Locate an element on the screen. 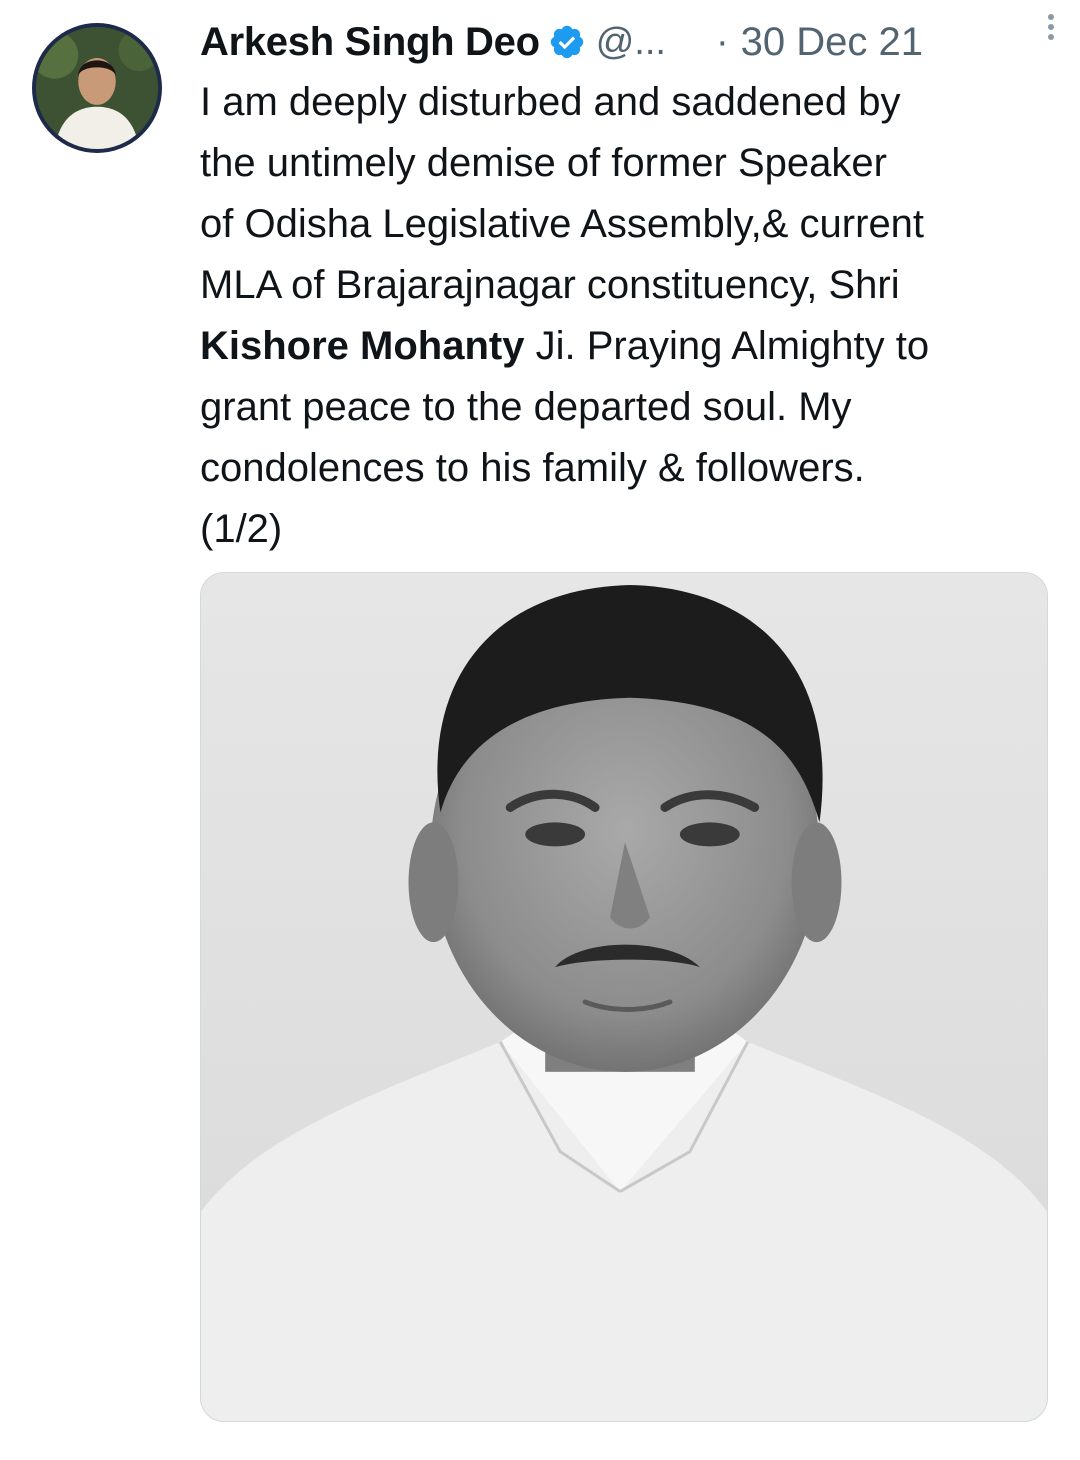 This screenshot has height=1460, width=1080. tweet-text-line: of Odisha Legislative Assembly,& current is located at coordinates (562, 224).